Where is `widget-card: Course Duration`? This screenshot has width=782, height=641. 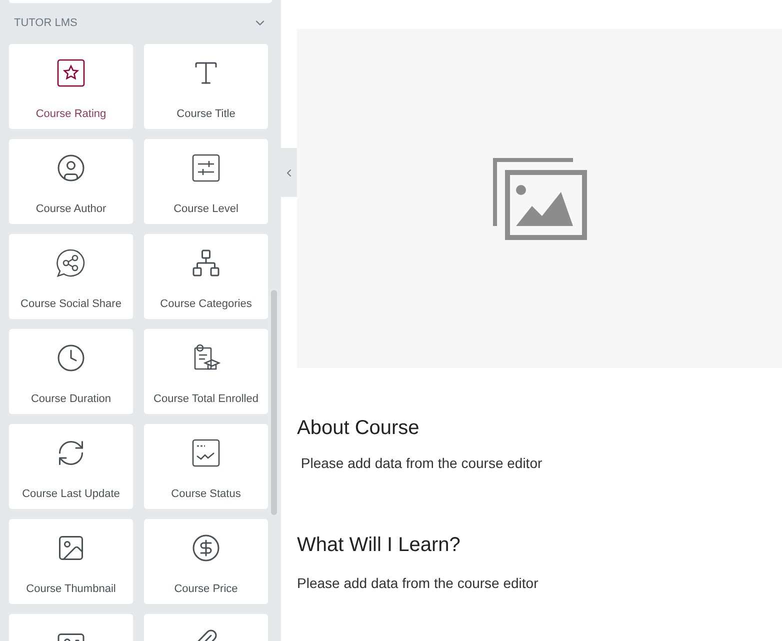 widget-card: Course Duration is located at coordinates (71, 371).